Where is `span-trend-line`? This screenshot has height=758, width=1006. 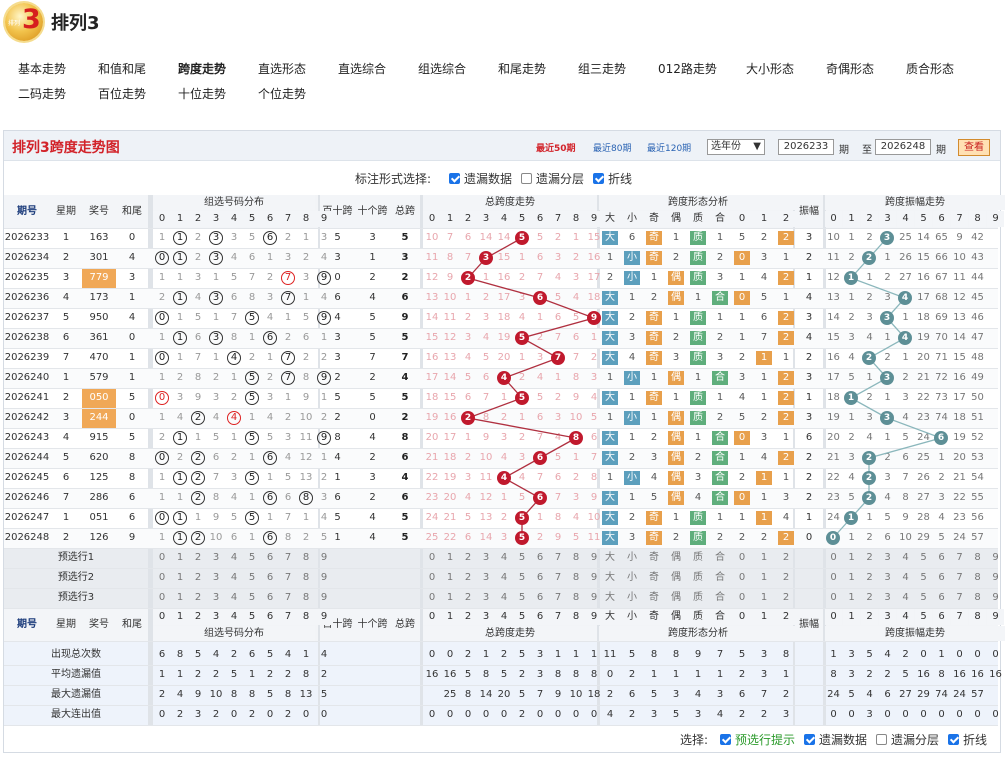
span-trend-line is located at coordinates (531, 387).